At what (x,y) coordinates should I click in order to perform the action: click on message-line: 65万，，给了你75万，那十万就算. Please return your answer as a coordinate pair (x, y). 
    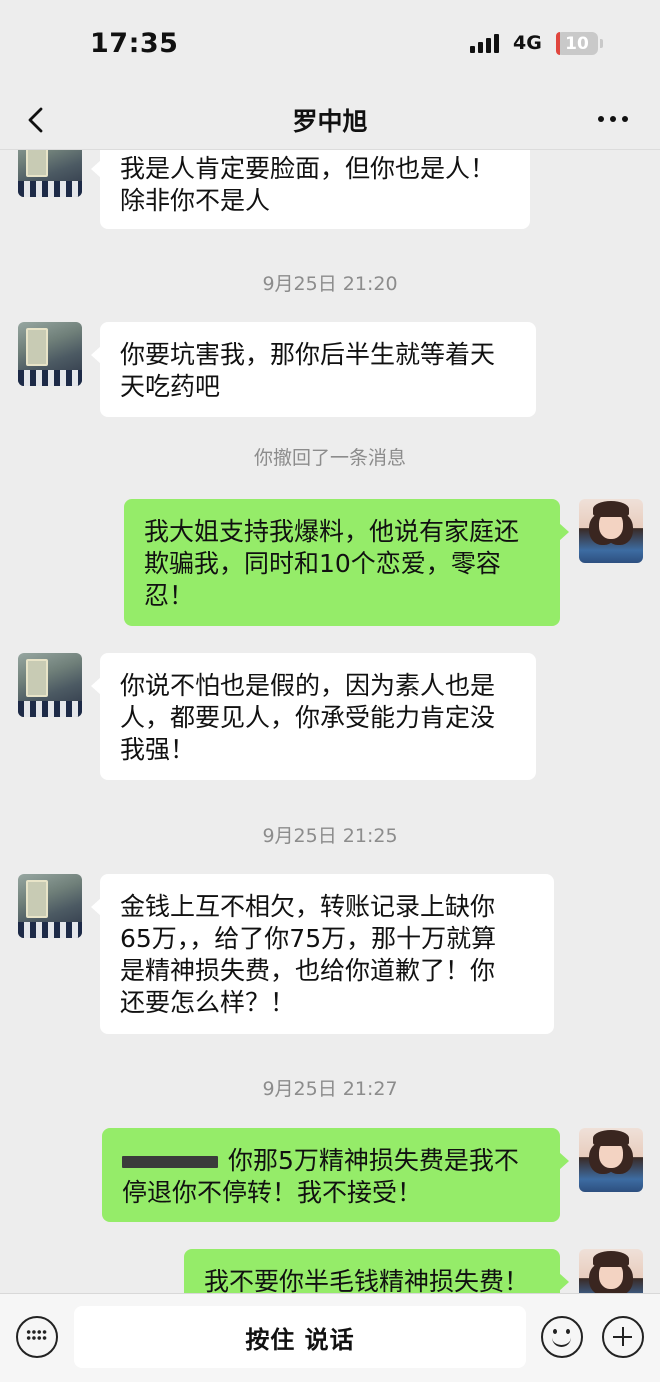
    Looking at the image, I should click on (308, 938).